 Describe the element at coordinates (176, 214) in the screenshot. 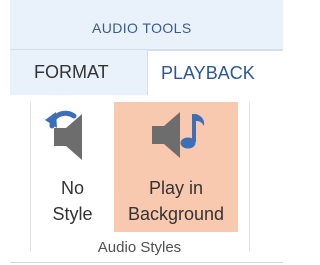

I see `play-in-background-label-line2: Background` at that location.